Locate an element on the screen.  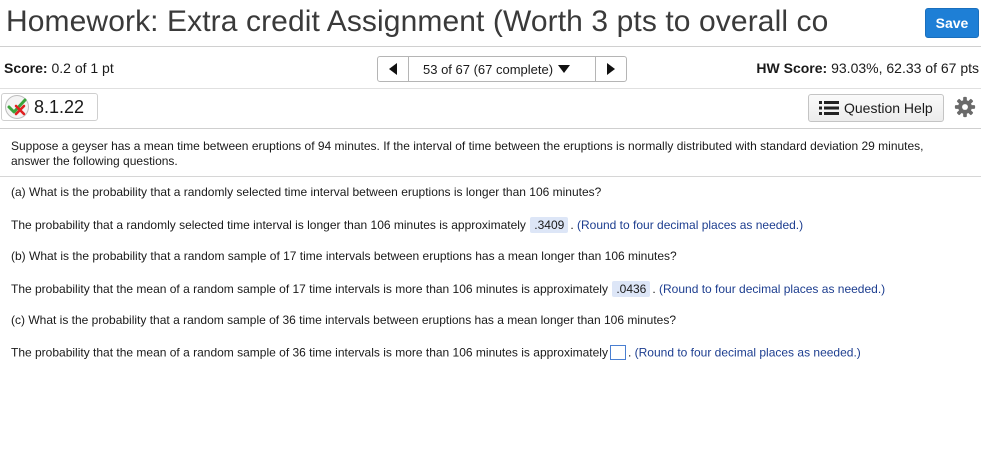
score-label: Score: is located at coordinates (26, 68).